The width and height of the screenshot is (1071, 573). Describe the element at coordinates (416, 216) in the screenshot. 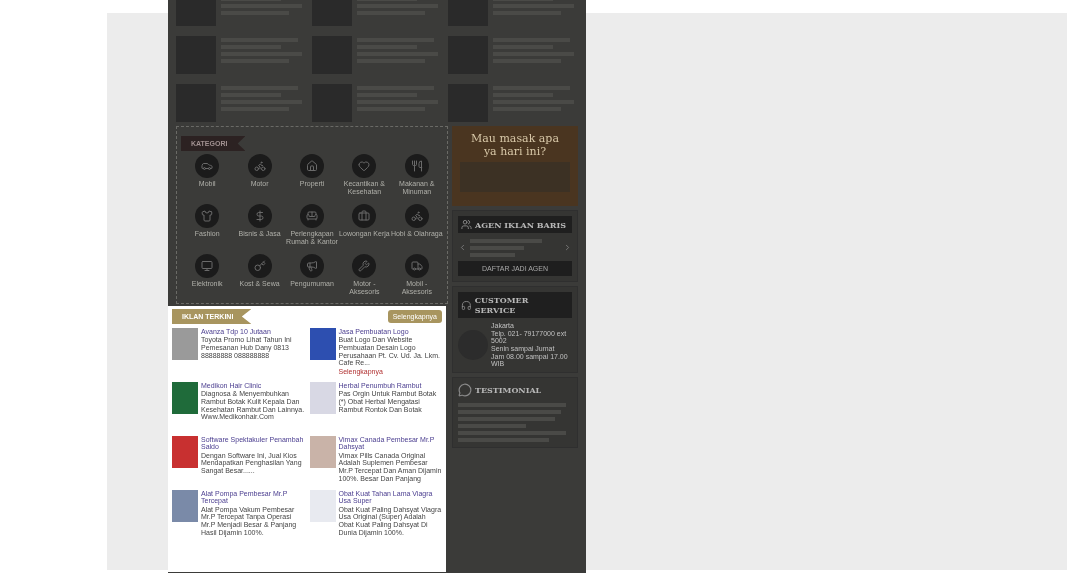

I see `bicycle-icon` at that location.